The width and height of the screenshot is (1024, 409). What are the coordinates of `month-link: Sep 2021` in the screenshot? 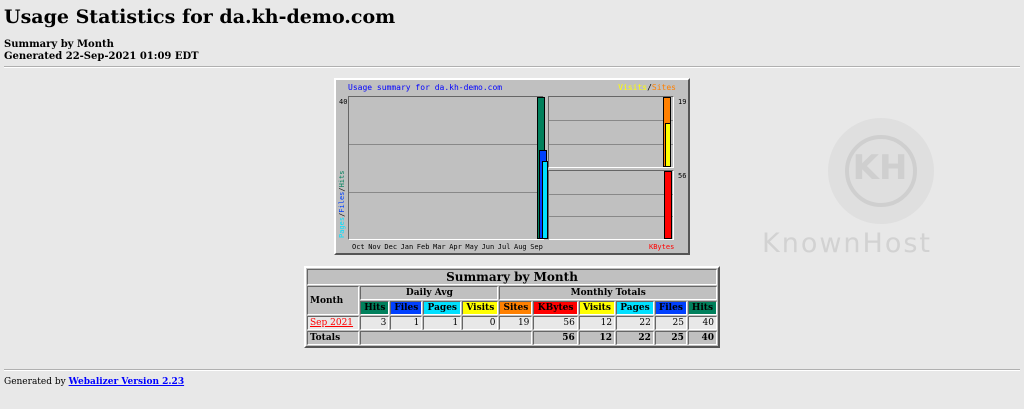 It's located at (331, 323).